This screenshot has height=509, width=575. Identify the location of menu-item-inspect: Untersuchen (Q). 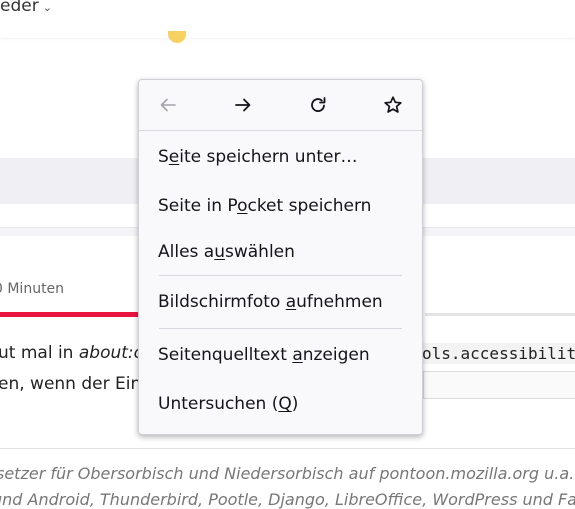
(280, 404).